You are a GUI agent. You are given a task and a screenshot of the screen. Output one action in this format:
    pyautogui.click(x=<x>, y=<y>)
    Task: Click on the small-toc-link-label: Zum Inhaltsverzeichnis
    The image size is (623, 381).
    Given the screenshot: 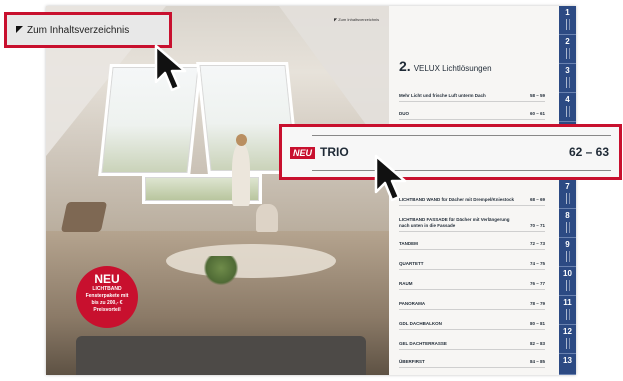 What is the action you would take?
    pyautogui.click(x=359, y=19)
    